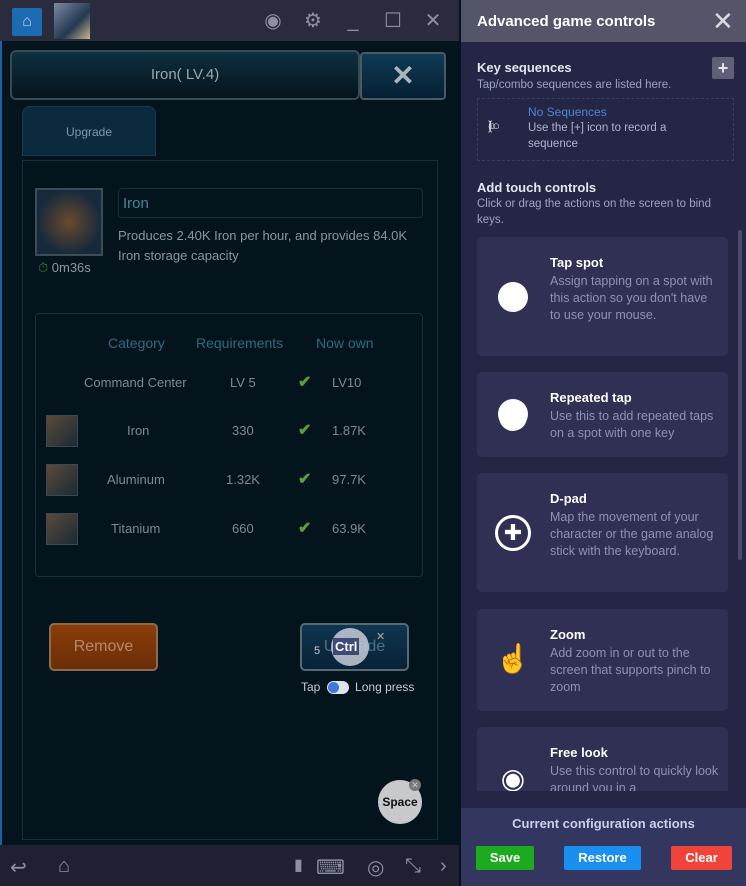 Image resolution: width=746 pixels, height=886 pixels. Describe the element at coordinates (62, 480) in the screenshot. I see `aluminum-resource-icon` at that location.